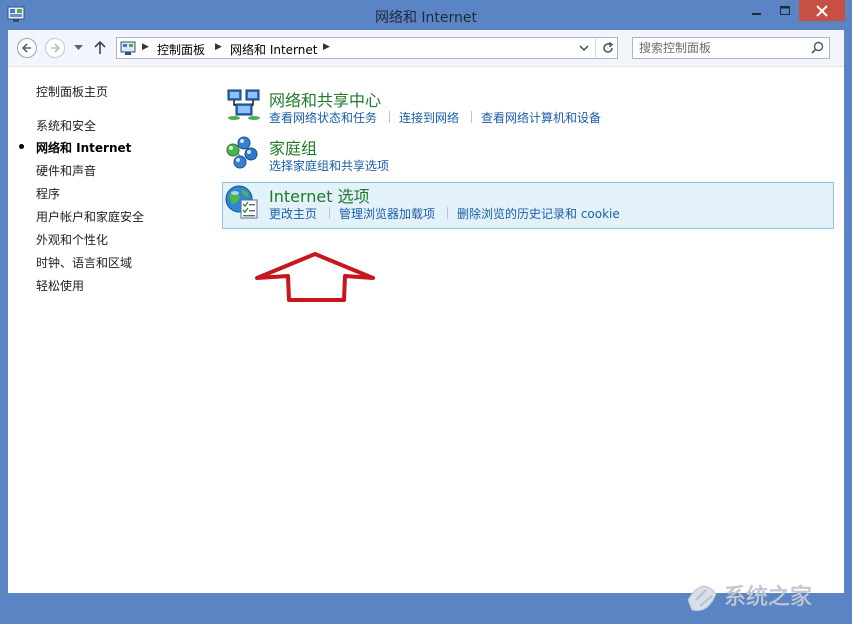 This screenshot has width=852, height=624. Describe the element at coordinates (273, 49) in the screenshot. I see `breadcrumb-network-internet: 网络和 Internet` at that location.